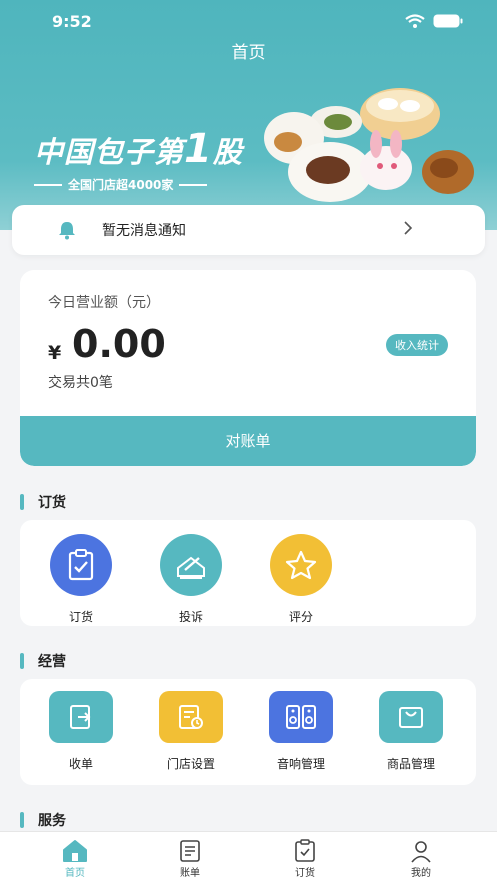 The width and height of the screenshot is (497, 883). What do you see at coordinates (81, 717) in the screenshot?
I see `receipt-icon` at bounding box center [81, 717].